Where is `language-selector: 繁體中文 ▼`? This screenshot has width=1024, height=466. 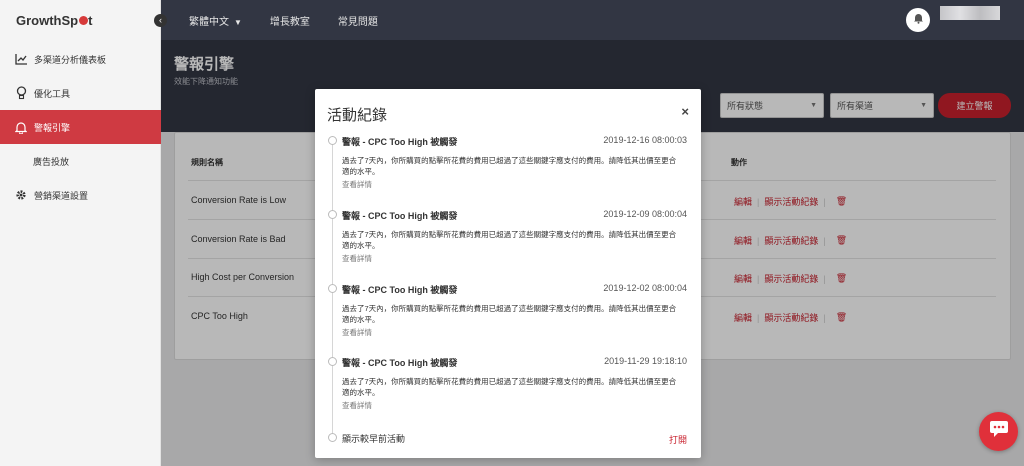
language-selector: 繁體中文 ▼ is located at coordinates (215, 20).